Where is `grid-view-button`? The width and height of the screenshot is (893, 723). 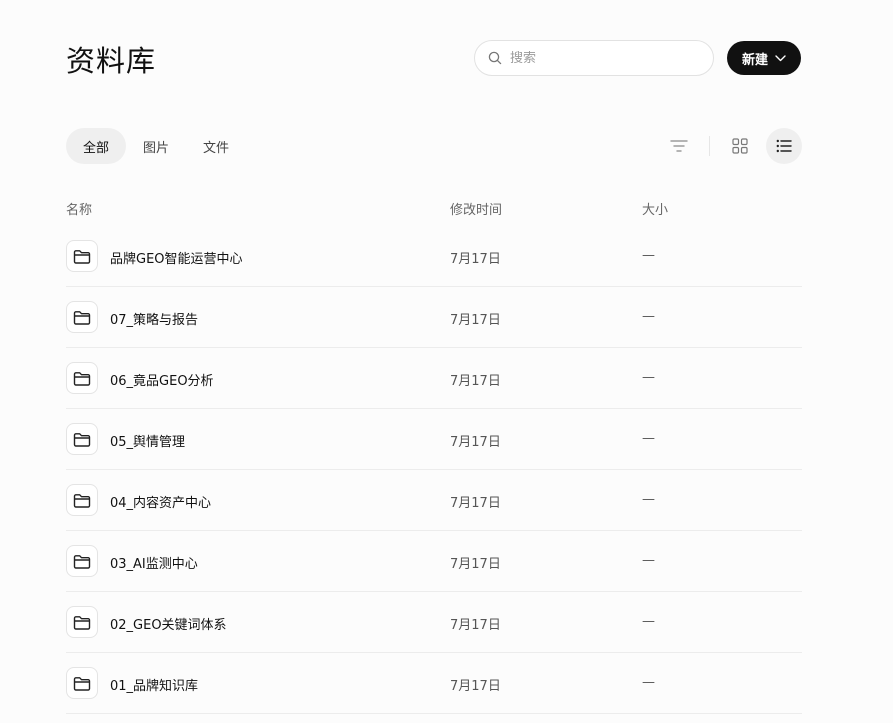 grid-view-button is located at coordinates (740, 146).